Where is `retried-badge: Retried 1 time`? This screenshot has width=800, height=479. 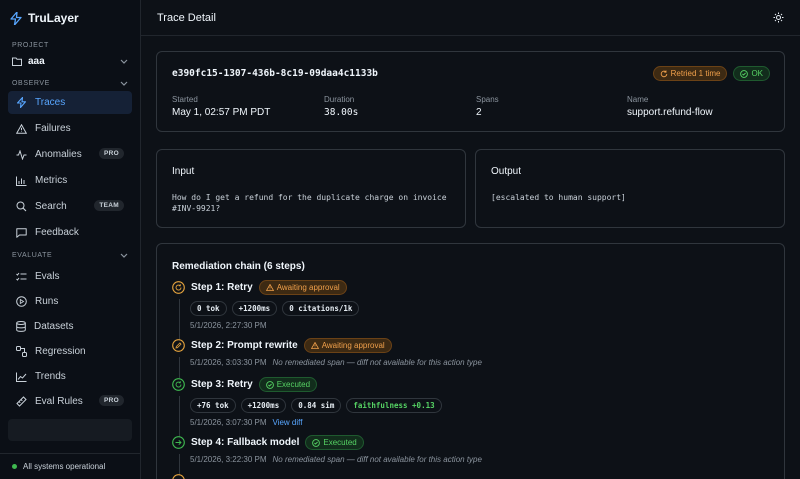
retried-badge: Retried 1 time is located at coordinates (690, 73).